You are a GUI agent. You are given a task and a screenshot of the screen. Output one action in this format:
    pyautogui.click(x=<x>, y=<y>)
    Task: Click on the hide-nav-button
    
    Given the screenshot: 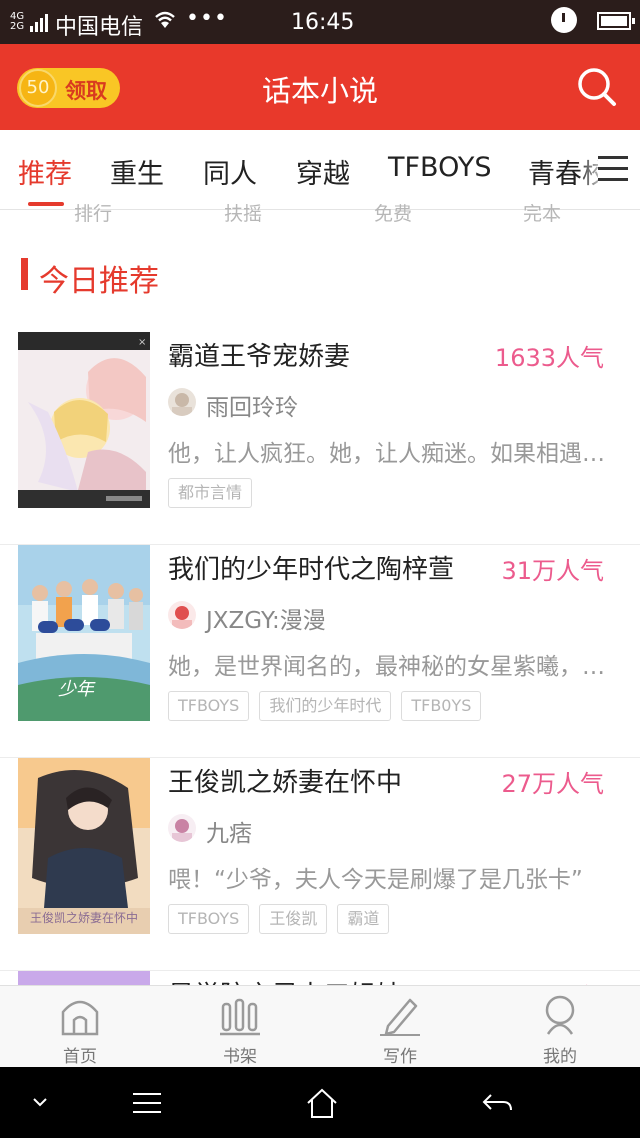 What is the action you would take?
    pyautogui.click(x=40, y=1103)
    